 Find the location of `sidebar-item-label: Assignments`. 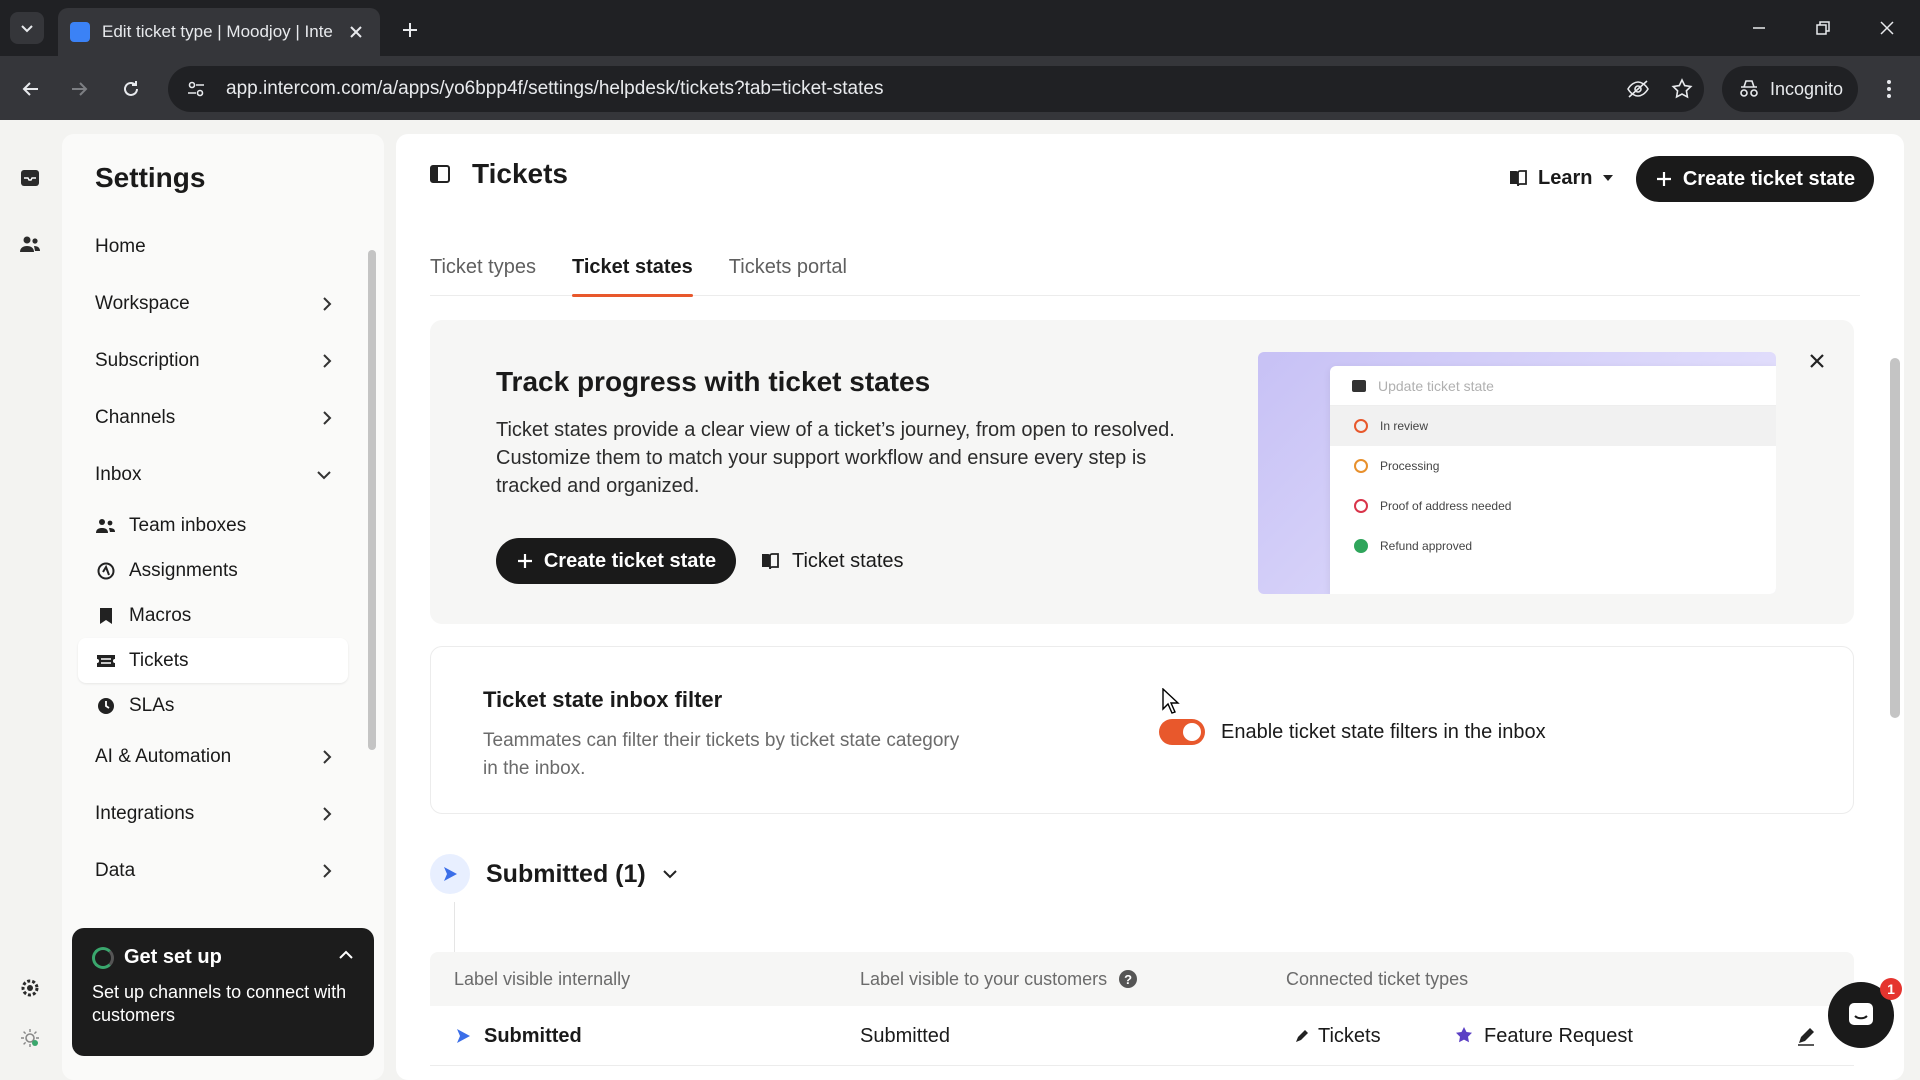

sidebar-item-label: Assignments is located at coordinates (183, 570).